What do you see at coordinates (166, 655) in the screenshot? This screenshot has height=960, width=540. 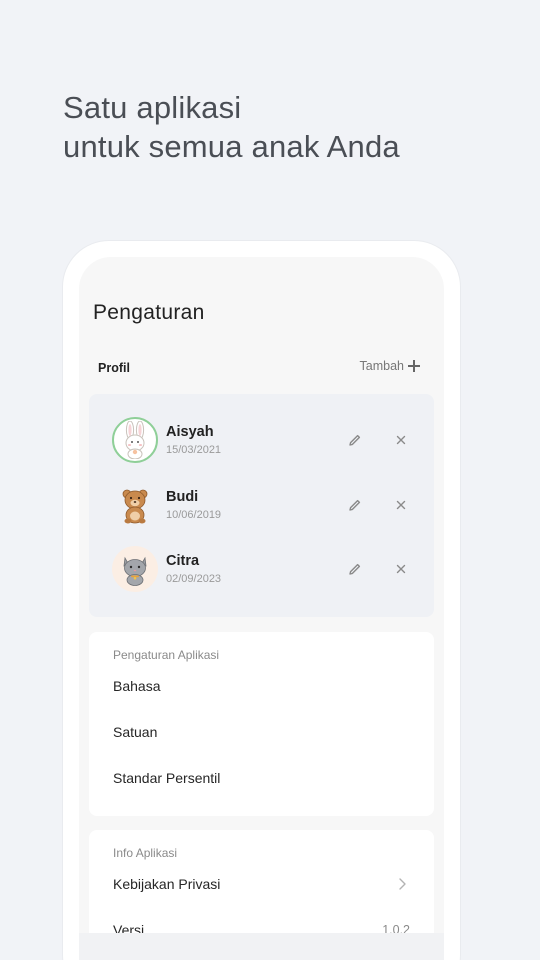 I see `app-settings-header: Pengaturan Aplikasi` at bounding box center [166, 655].